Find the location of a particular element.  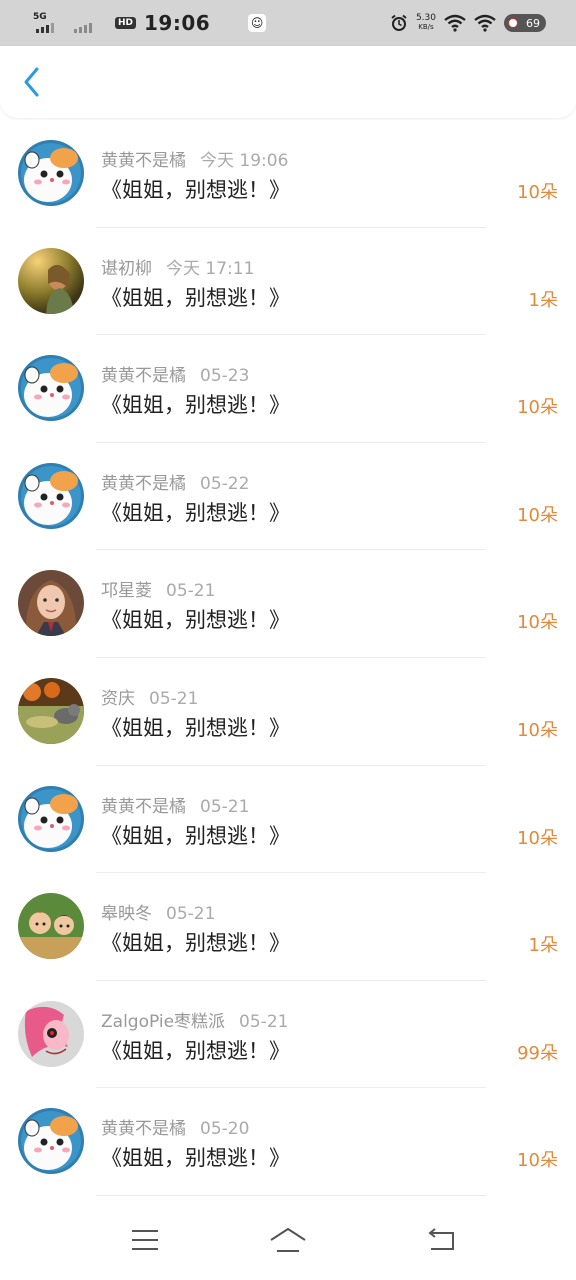

menu-button is located at coordinates (145, 1240).